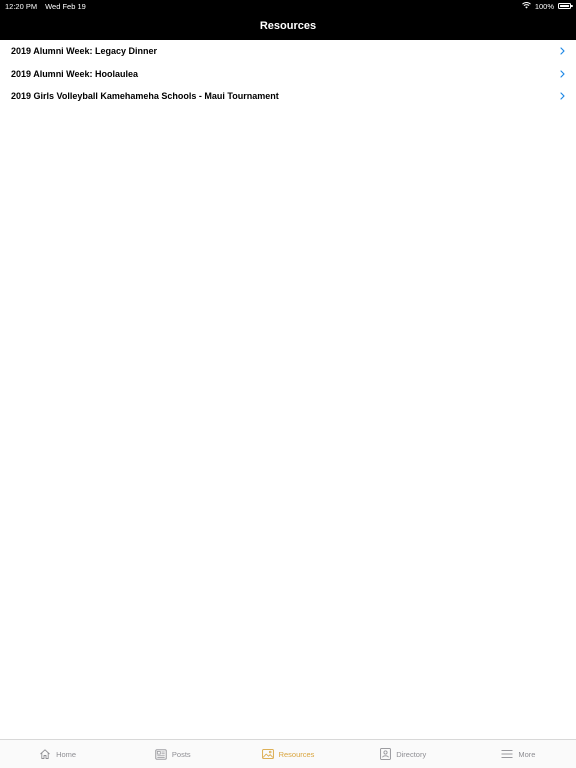  Describe the element at coordinates (75, 73) in the screenshot. I see `list-item-label: 2019 Alumni Week: Hoolaulea` at that location.